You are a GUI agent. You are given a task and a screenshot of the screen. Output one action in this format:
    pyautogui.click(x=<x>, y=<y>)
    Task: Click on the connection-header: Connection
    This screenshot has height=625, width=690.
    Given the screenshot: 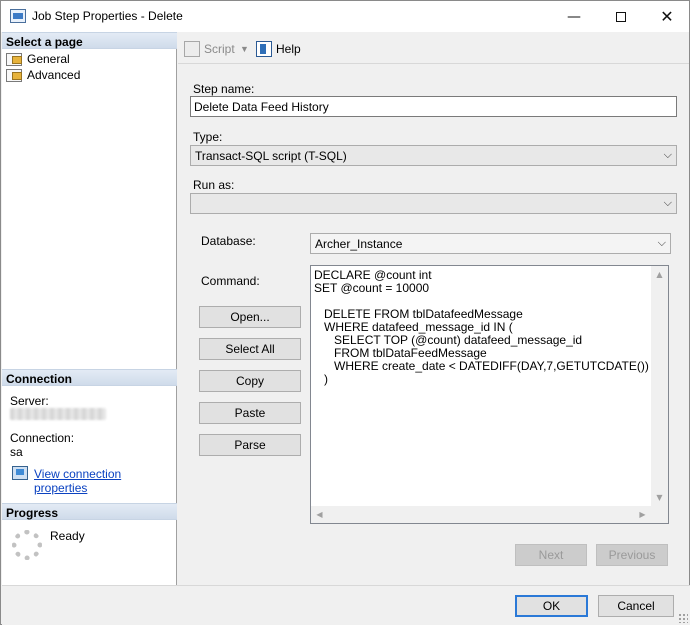 What is the action you would take?
    pyautogui.click(x=89, y=377)
    